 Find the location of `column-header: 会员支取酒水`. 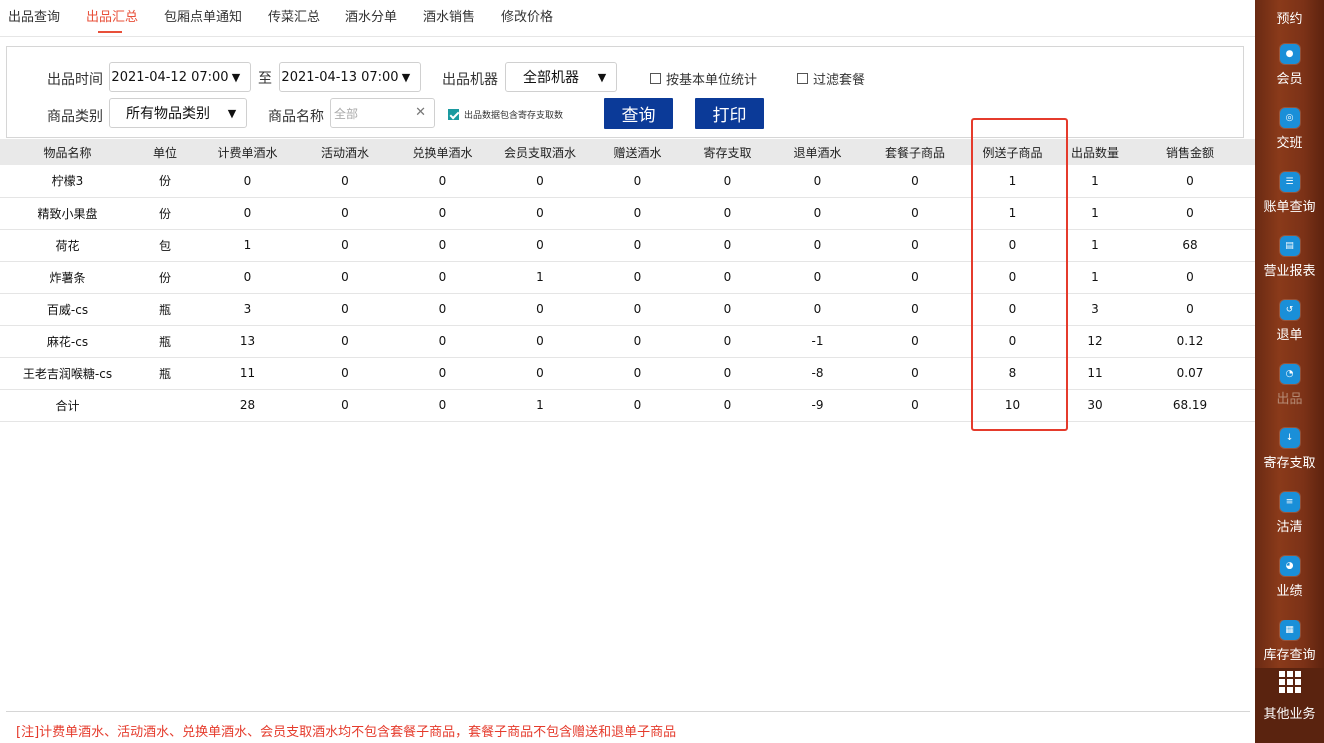

column-header: 会员支取酒水 is located at coordinates (540, 152).